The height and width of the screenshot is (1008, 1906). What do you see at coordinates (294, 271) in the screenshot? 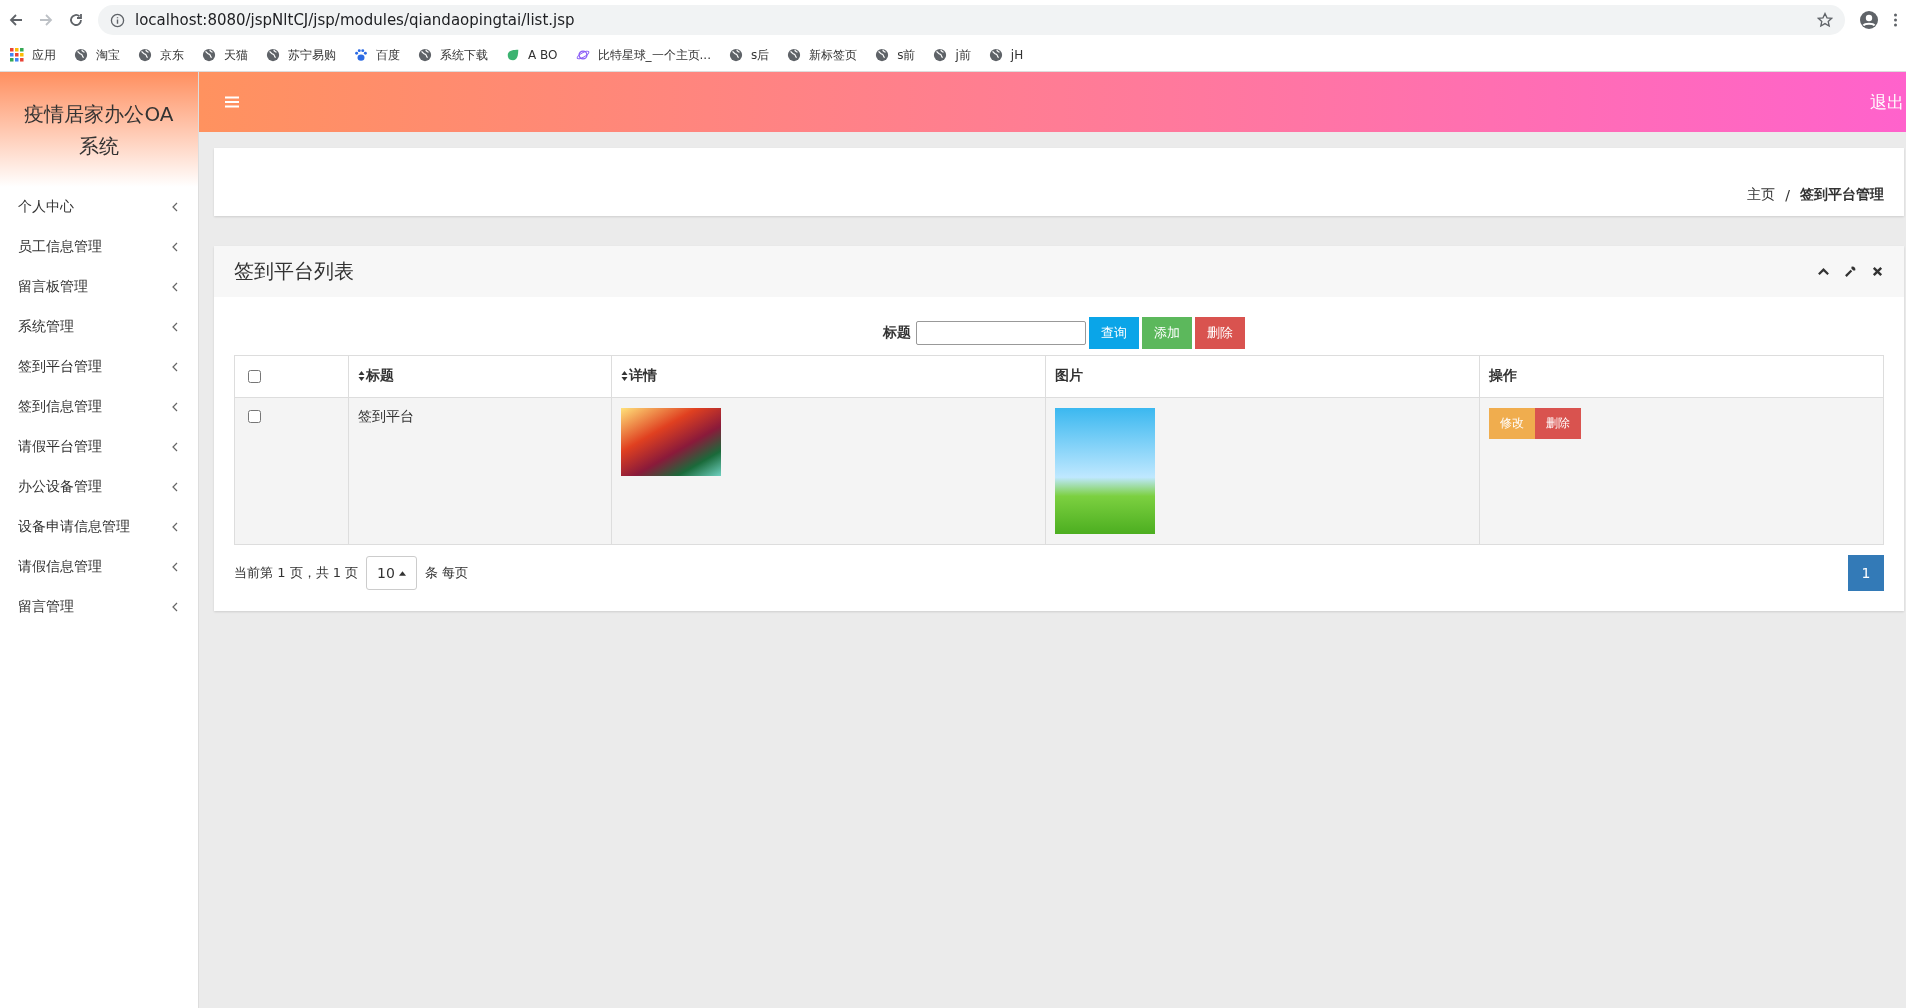
I see `panel-title: 签到平台列表` at bounding box center [294, 271].